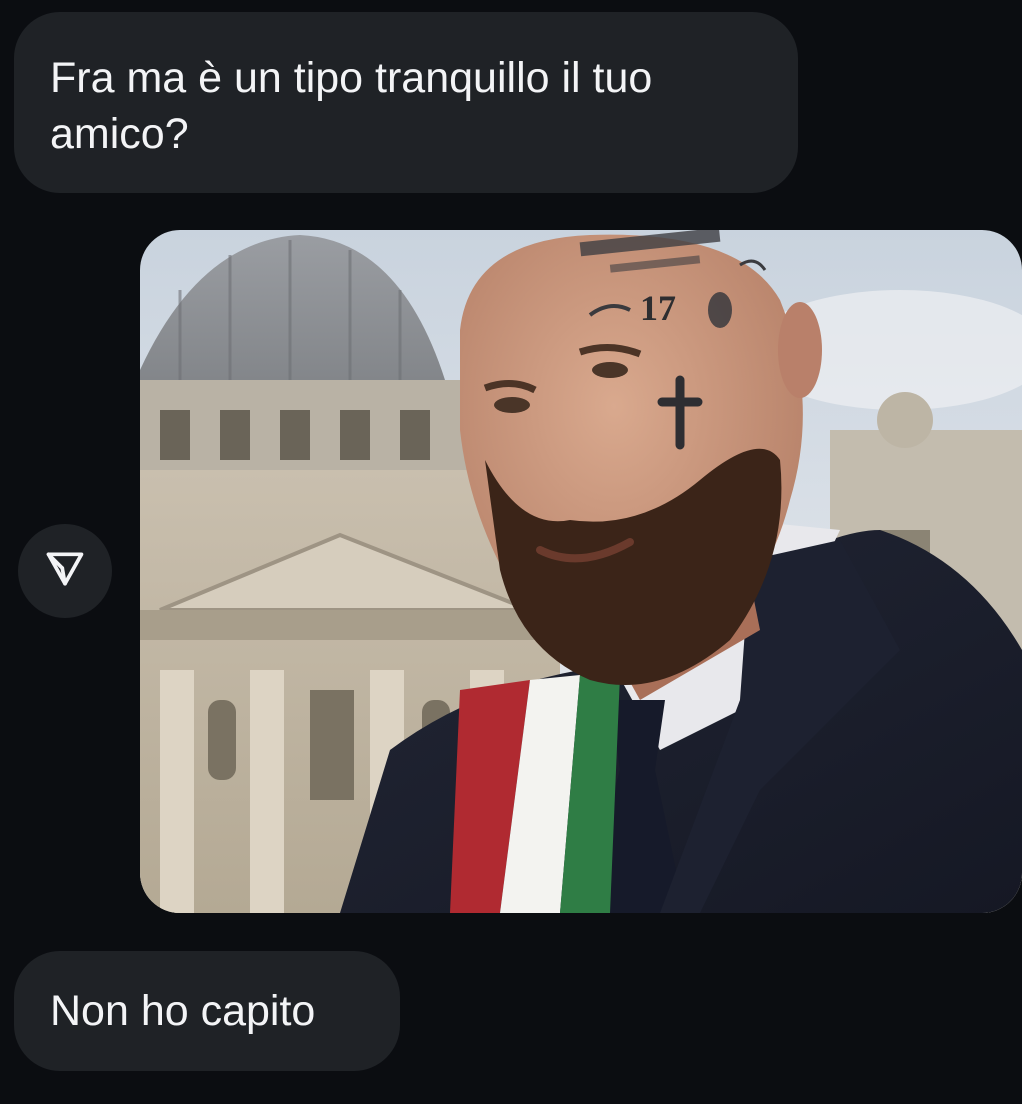 This screenshot has height=1104, width=1022. Describe the element at coordinates (183, 1011) in the screenshot. I see `message-text: Non ho capito` at that location.